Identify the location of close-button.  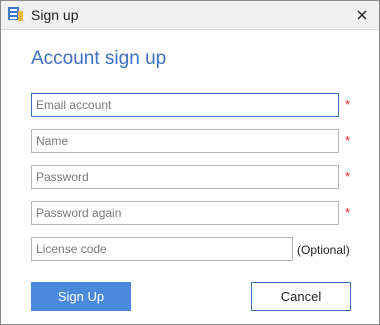
(362, 15).